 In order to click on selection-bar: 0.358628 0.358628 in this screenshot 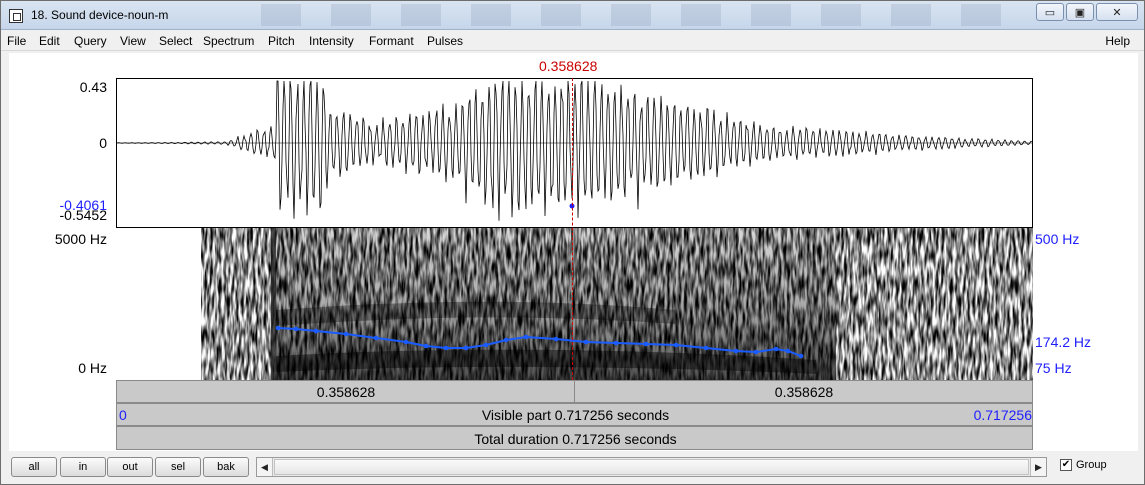, I will do `click(574, 391)`.